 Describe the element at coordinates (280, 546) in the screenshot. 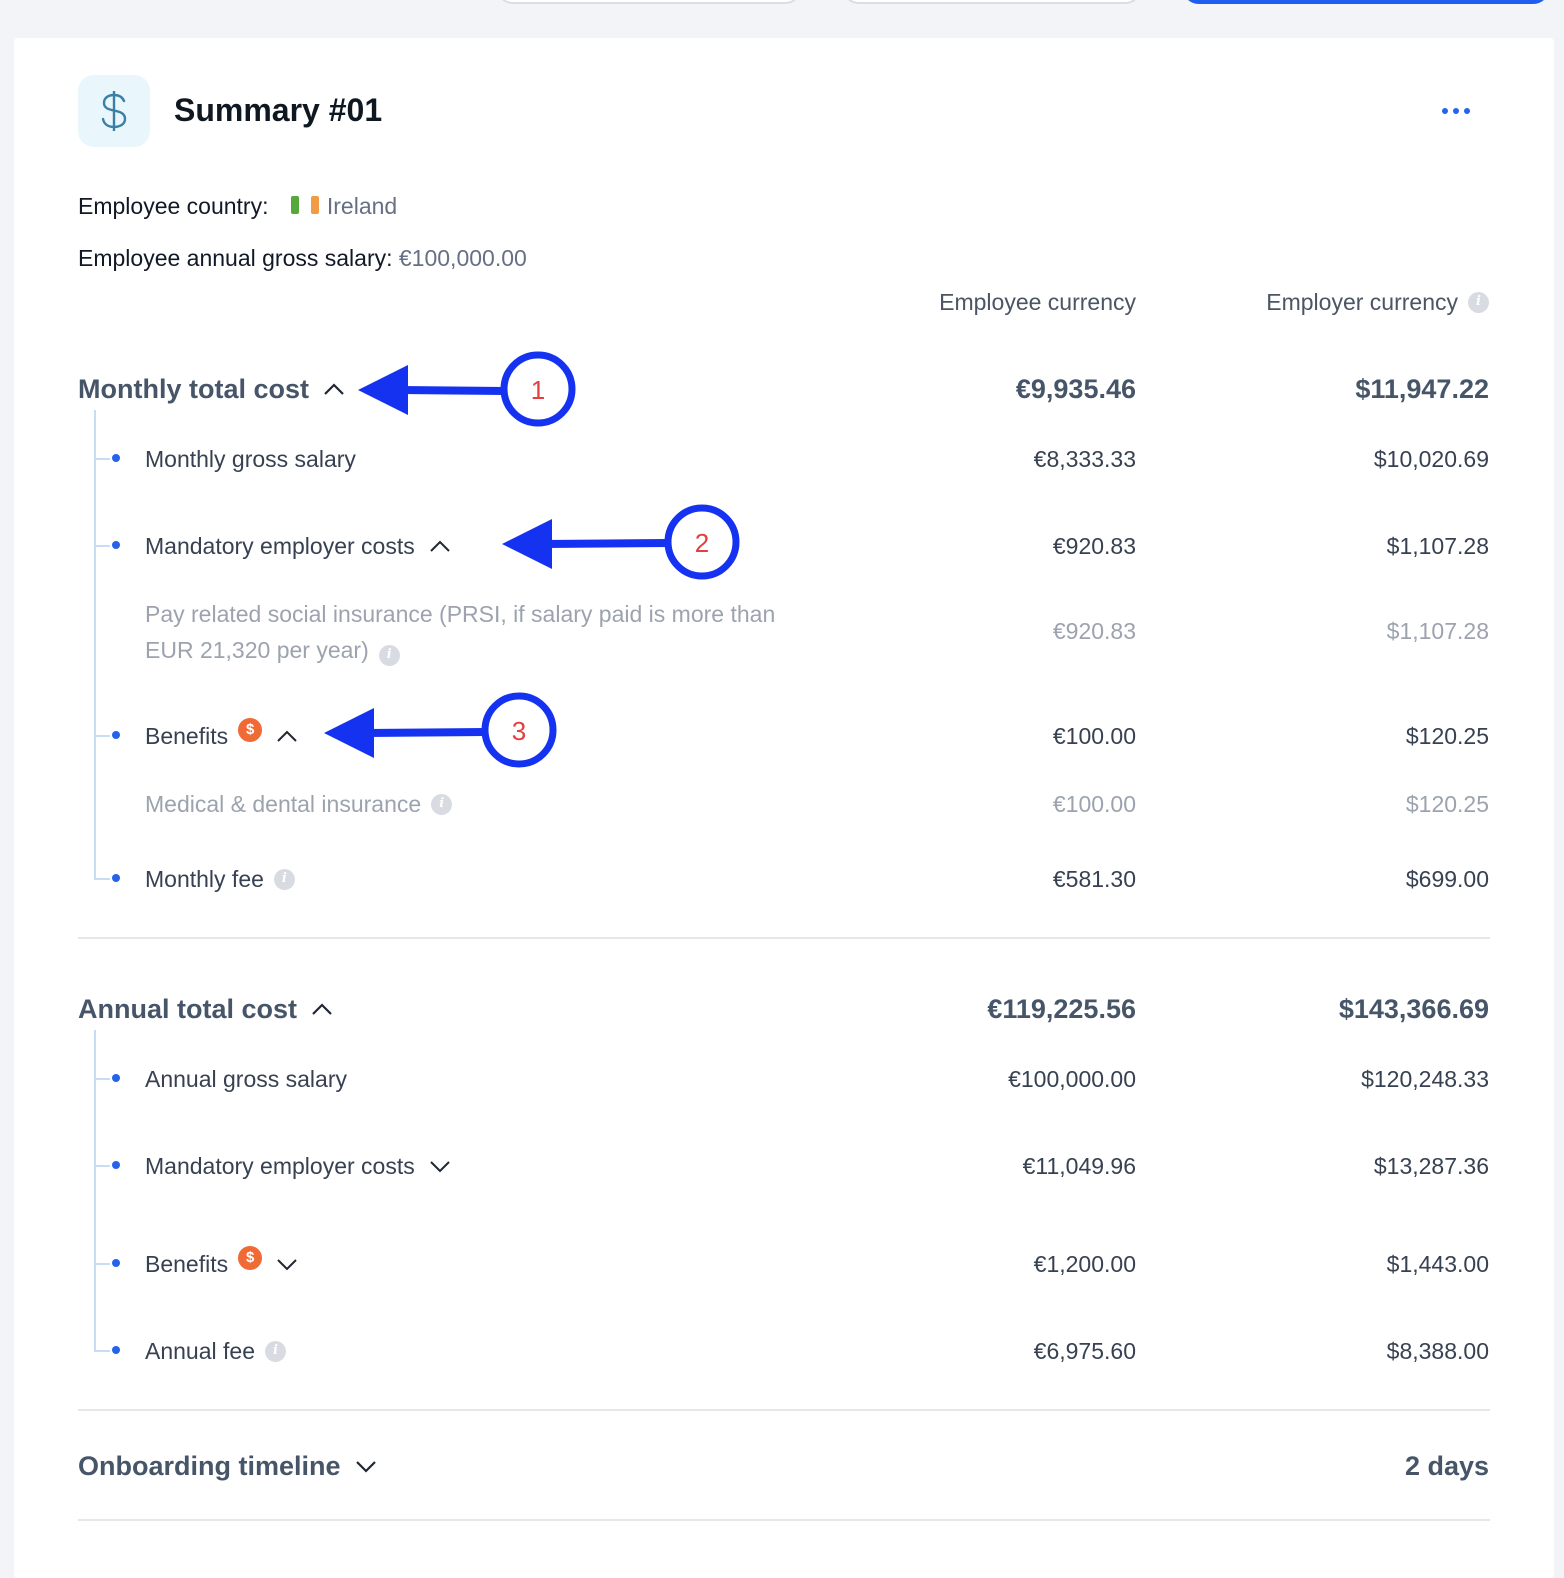

I see `monthly-mandatory-costs-label: Mandatory employer costs` at that location.